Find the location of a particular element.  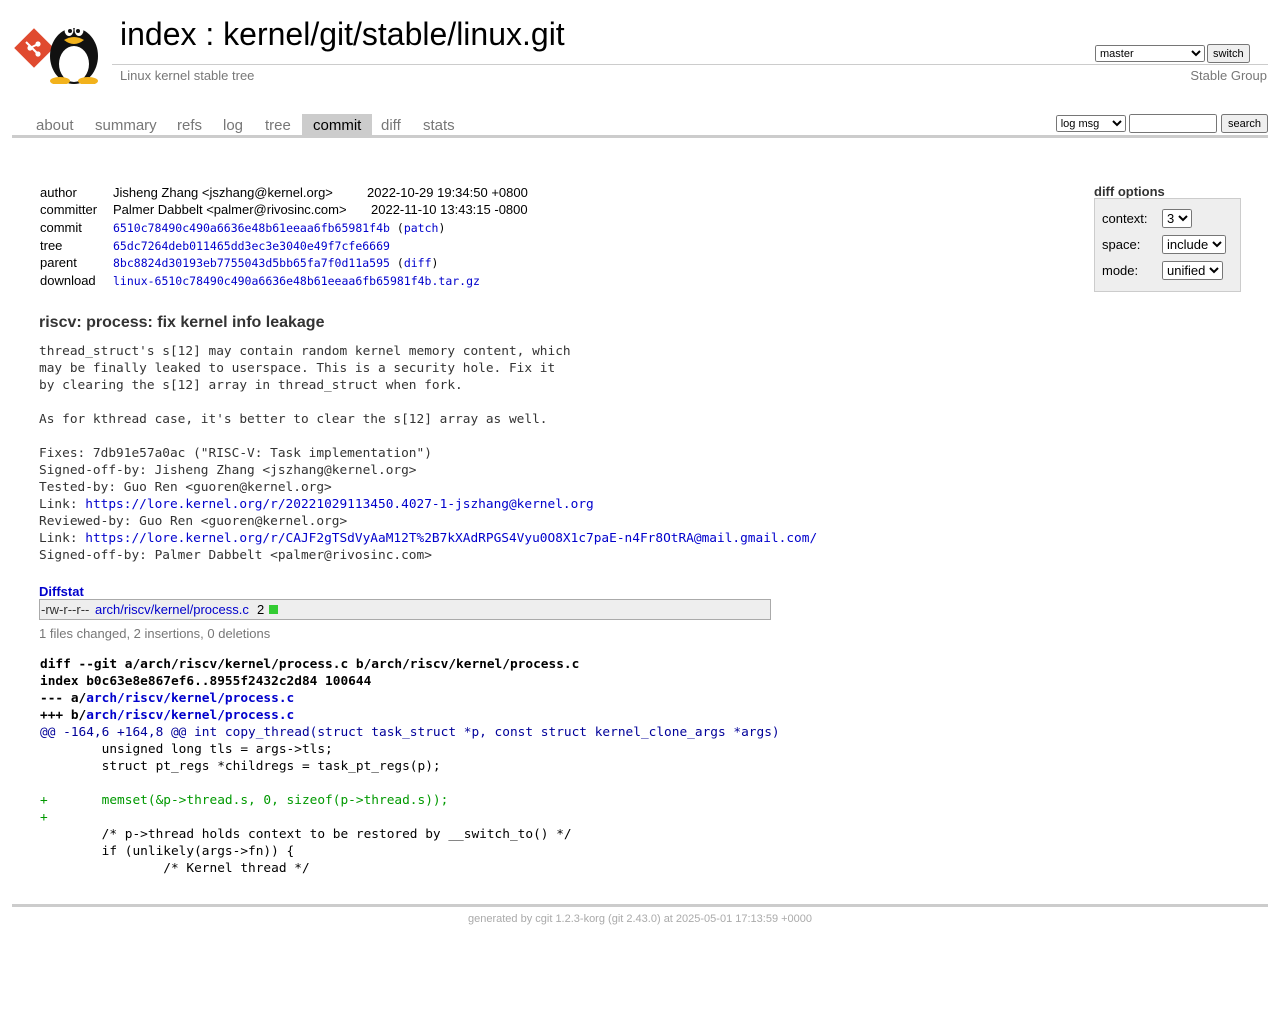

link-prefix: Link: is located at coordinates (62, 504).